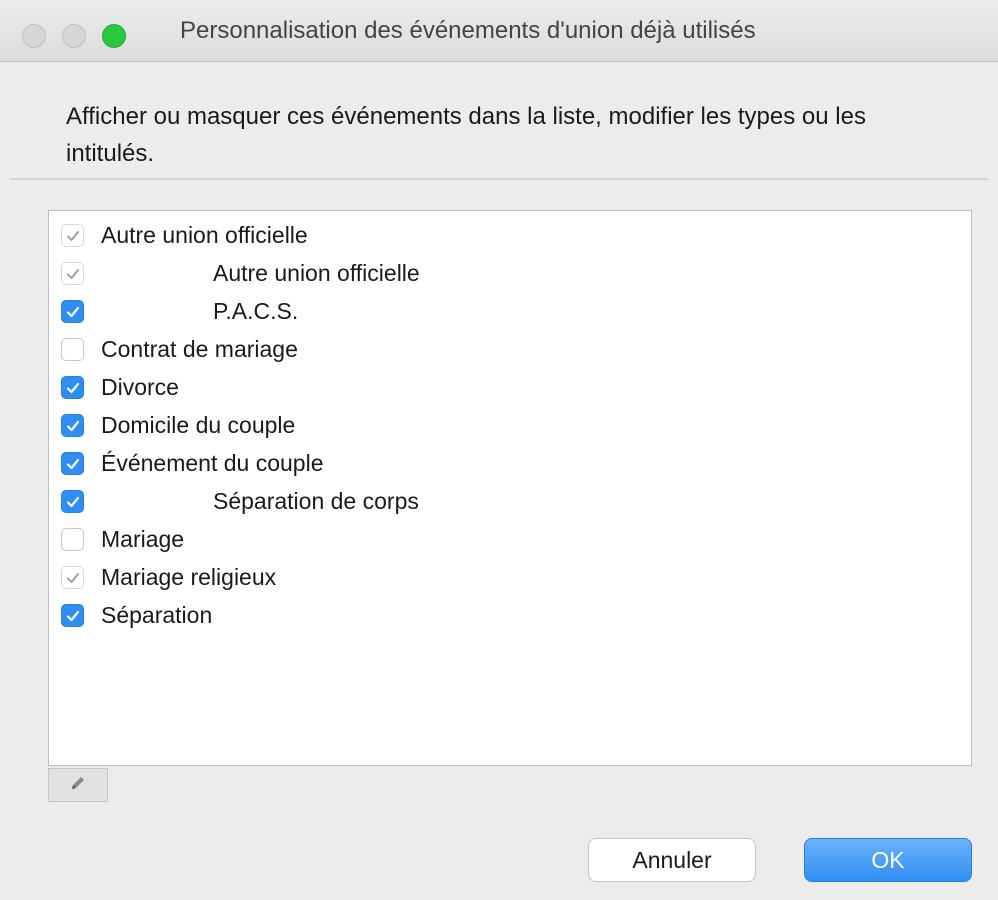 This screenshot has width=998, height=900. Describe the element at coordinates (212, 463) in the screenshot. I see `event-label: Événement du couple` at that location.